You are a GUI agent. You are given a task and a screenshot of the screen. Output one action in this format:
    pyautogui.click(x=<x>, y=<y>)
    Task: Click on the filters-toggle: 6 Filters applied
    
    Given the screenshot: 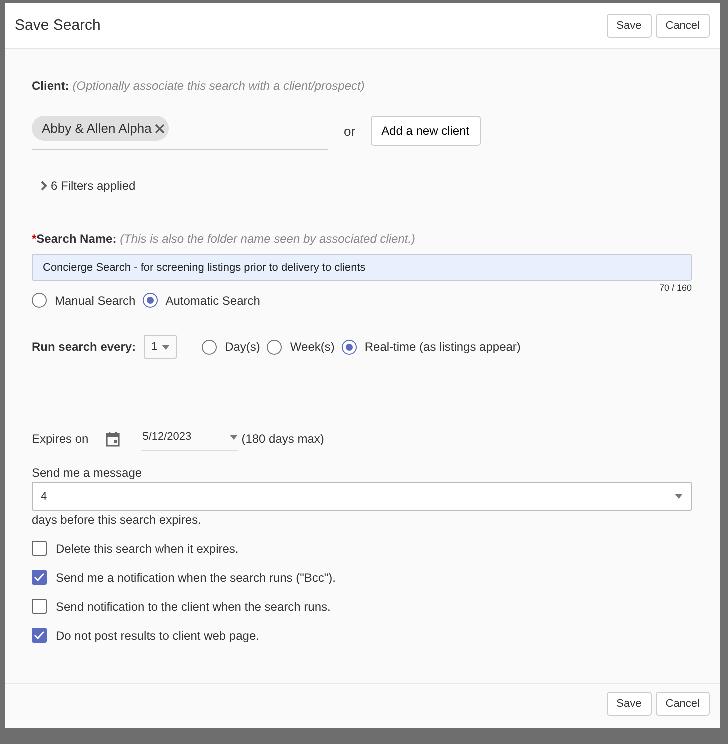 What is the action you would take?
    pyautogui.click(x=88, y=186)
    